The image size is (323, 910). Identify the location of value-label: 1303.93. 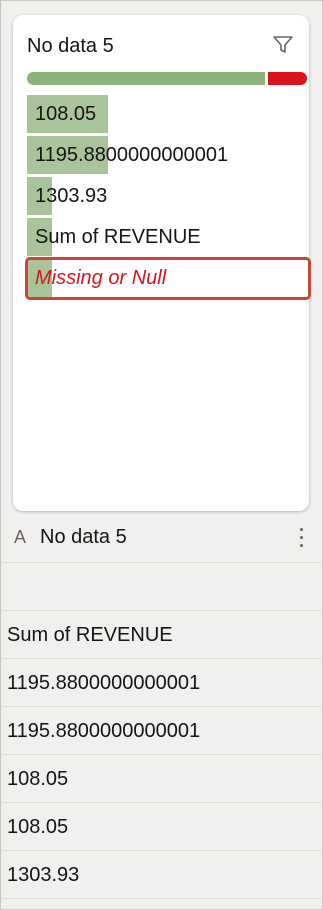
(71, 196).